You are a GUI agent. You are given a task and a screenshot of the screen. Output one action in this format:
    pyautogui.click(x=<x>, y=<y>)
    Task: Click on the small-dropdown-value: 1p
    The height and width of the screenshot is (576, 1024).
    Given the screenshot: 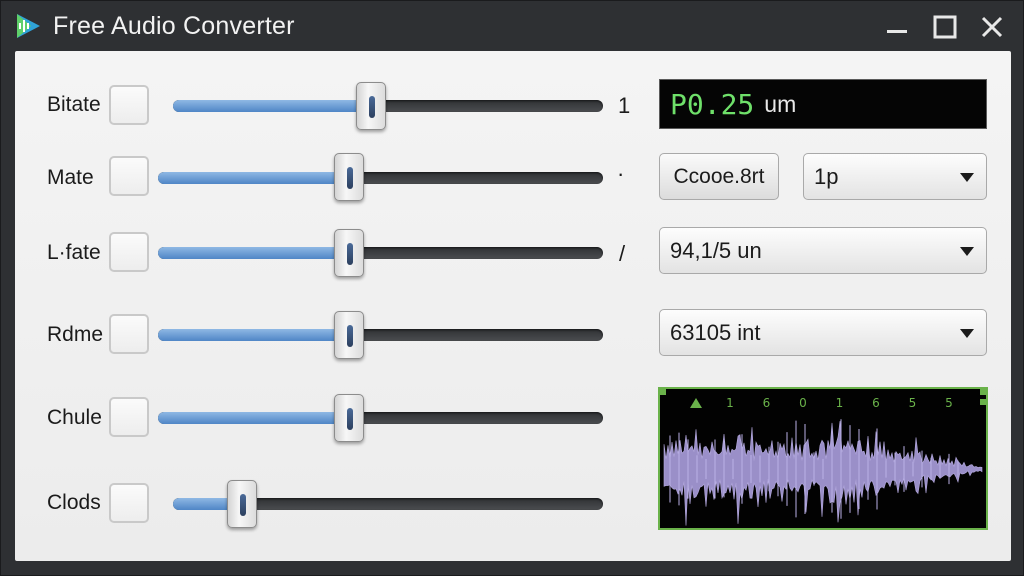 What is the action you would take?
    pyautogui.click(x=826, y=176)
    